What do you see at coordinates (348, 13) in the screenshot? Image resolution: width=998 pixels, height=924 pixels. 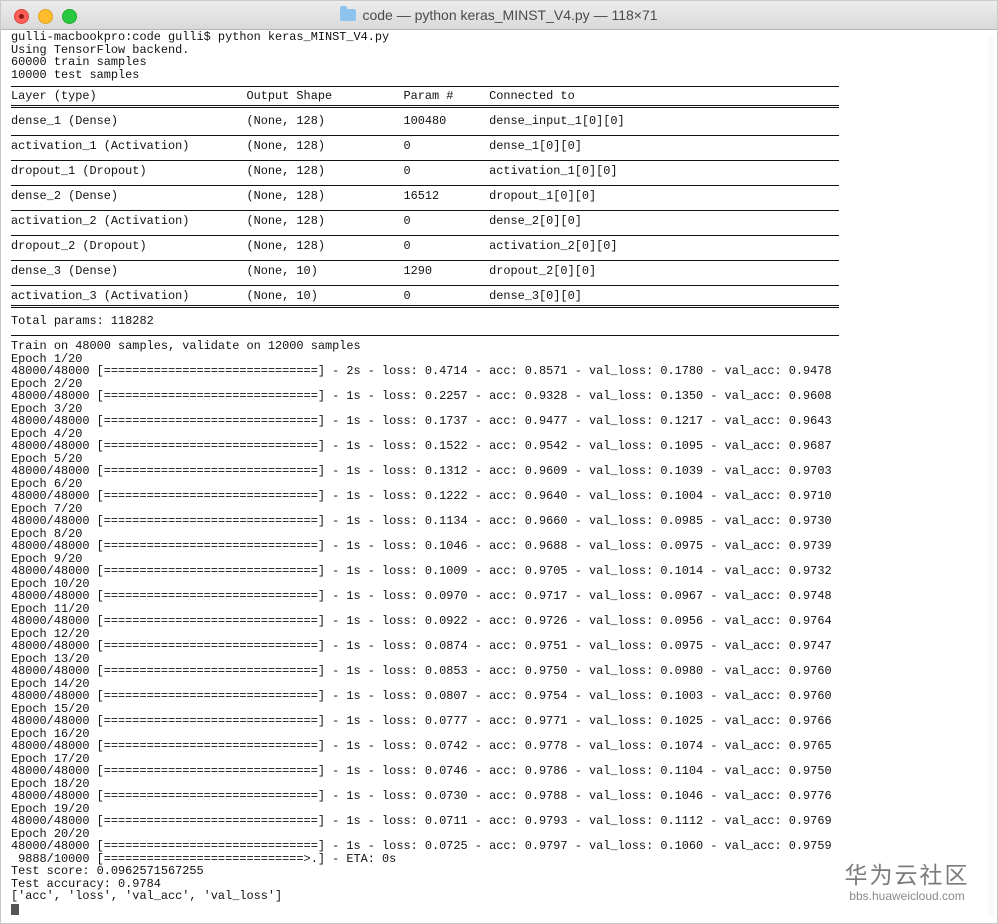 I see `folder-icon` at bounding box center [348, 13].